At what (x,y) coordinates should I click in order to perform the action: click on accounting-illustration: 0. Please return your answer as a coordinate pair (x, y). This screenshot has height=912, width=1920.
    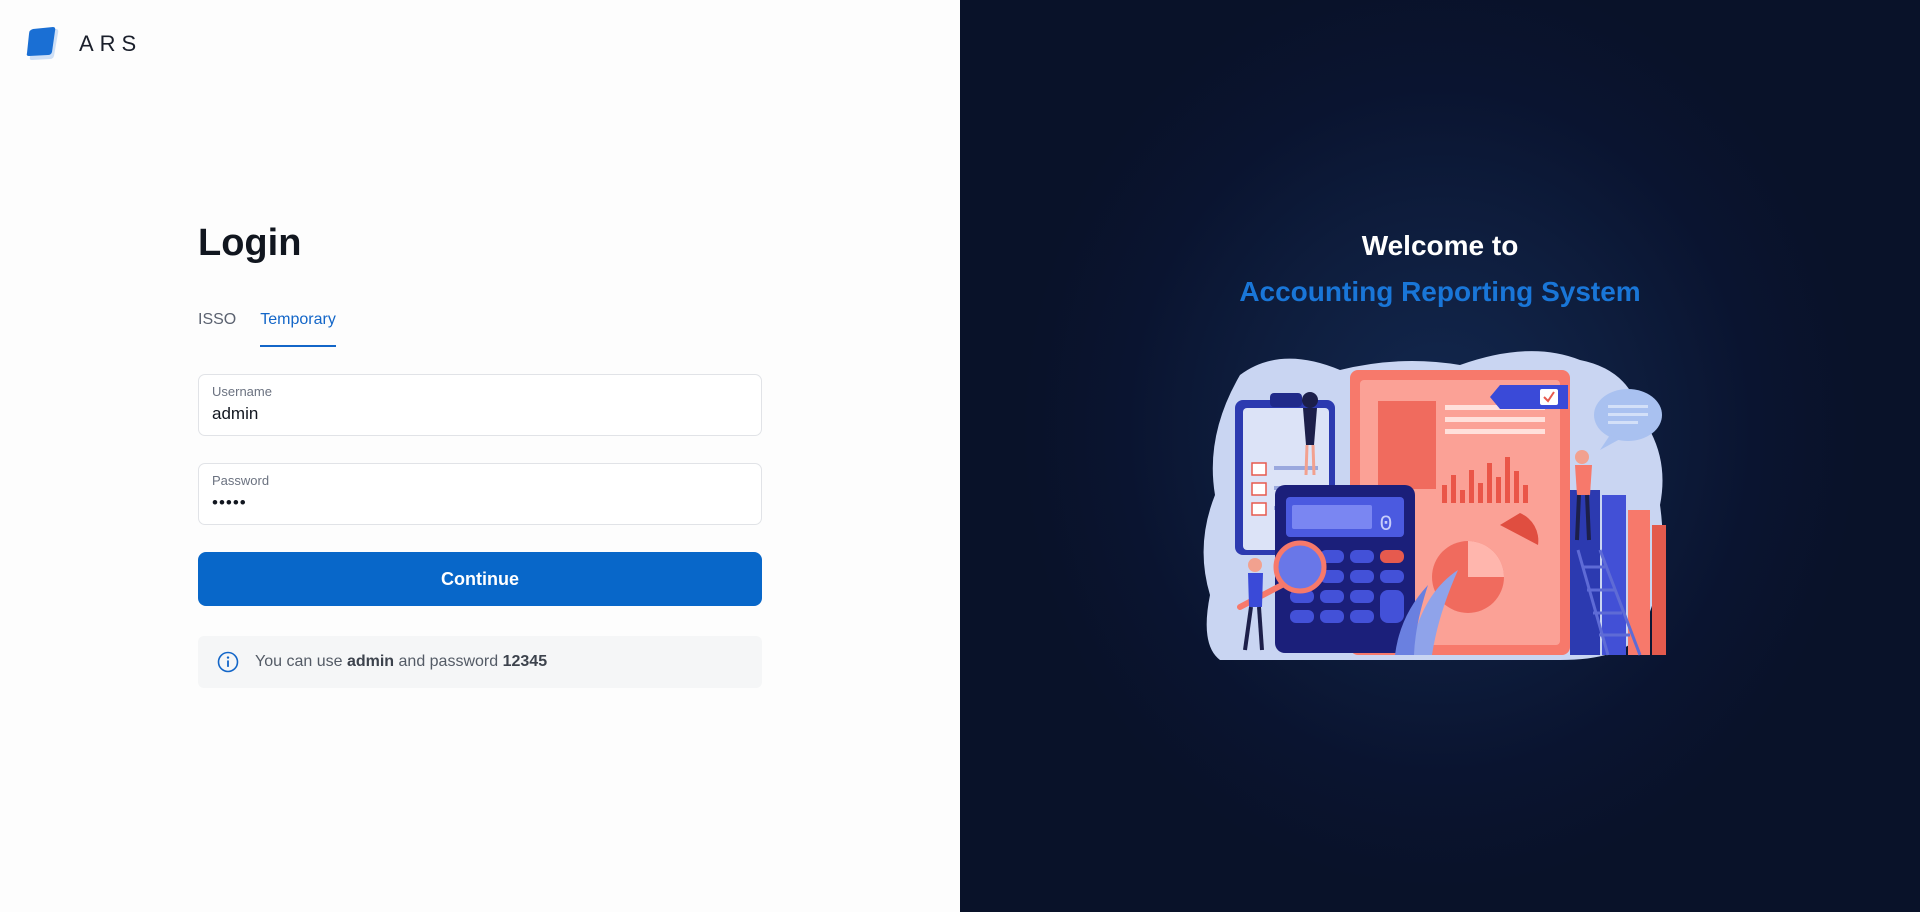
    Looking at the image, I should click on (1434, 505).